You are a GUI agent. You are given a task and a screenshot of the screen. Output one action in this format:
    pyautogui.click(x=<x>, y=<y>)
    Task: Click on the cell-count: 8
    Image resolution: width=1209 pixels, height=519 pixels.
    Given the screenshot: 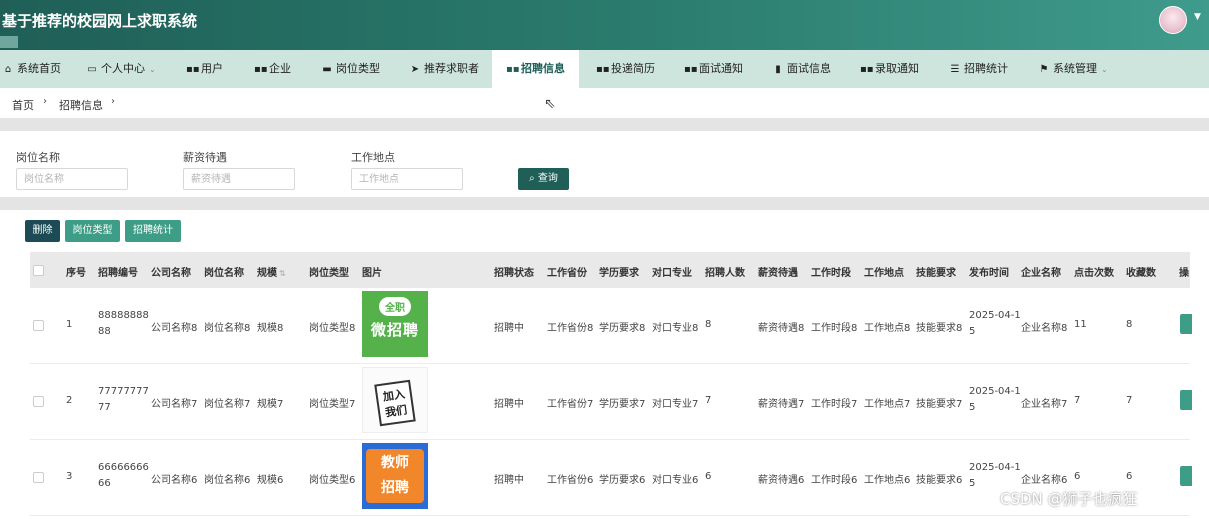 What is the action you would take?
    pyautogui.click(x=708, y=324)
    